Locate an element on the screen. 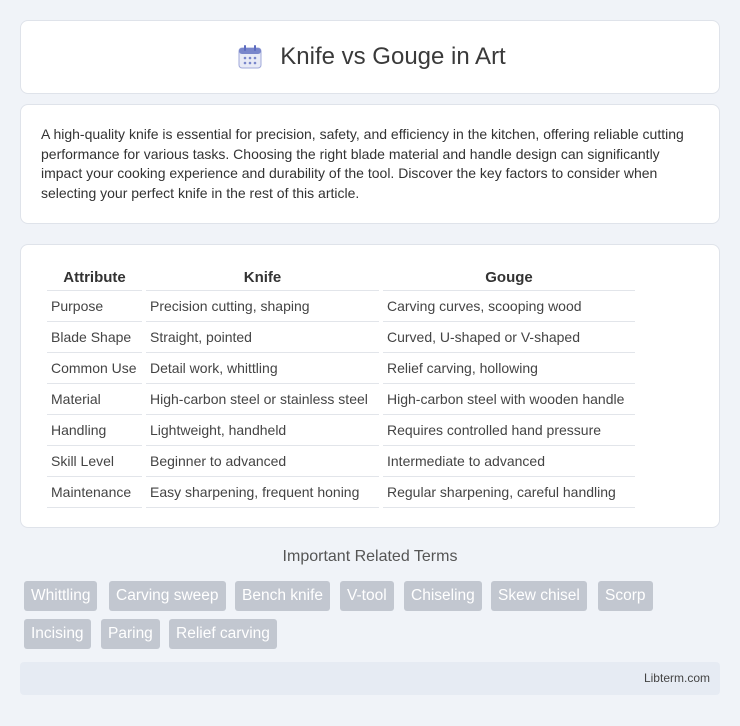 This screenshot has height=726, width=740. cell-attribute: Common Use is located at coordinates (94, 368).